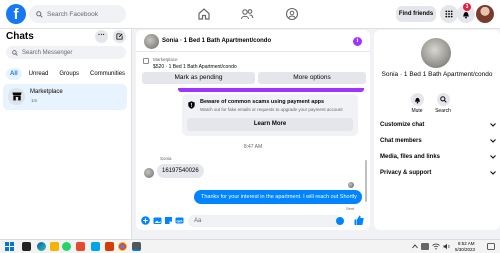 The width and height of the screenshot is (500, 253). Describe the element at coordinates (39, 74) in the screenshot. I see `filter-unread: Unread` at that location.